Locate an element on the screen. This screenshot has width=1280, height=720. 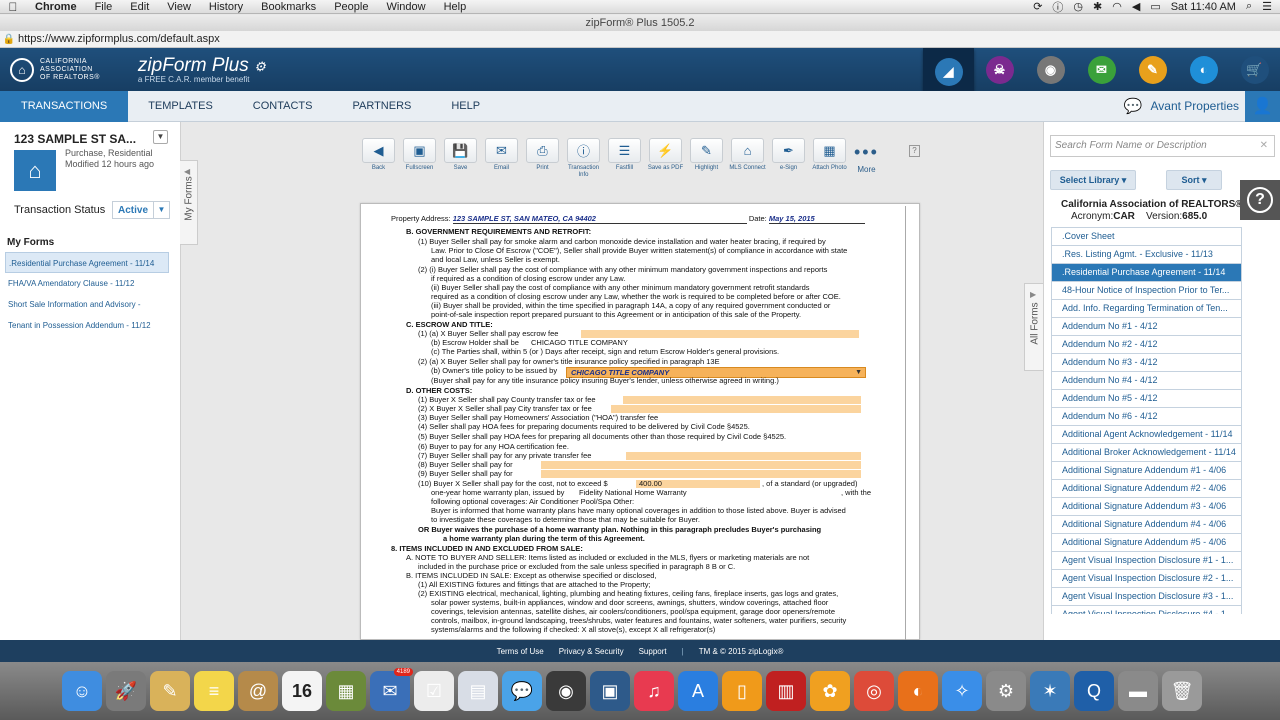
library-form-item: Additional Signature Addendum #3 - 4/06 is located at coordinates (1146, 507).